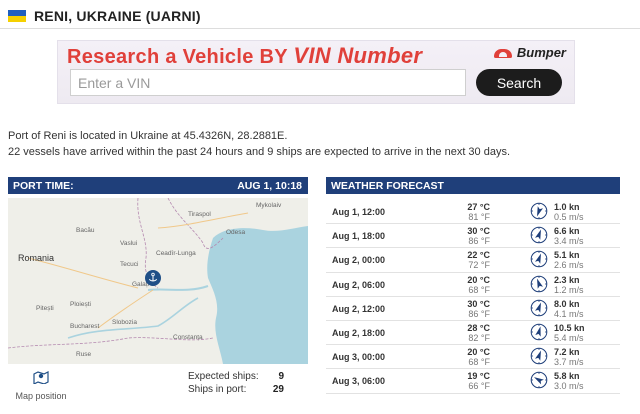 This screenshot has height=414, width=640. Describe the element at coordinates (569, 241) in the screenshot. I see `wind-speed-ms: 3.4 m/s` at that location.